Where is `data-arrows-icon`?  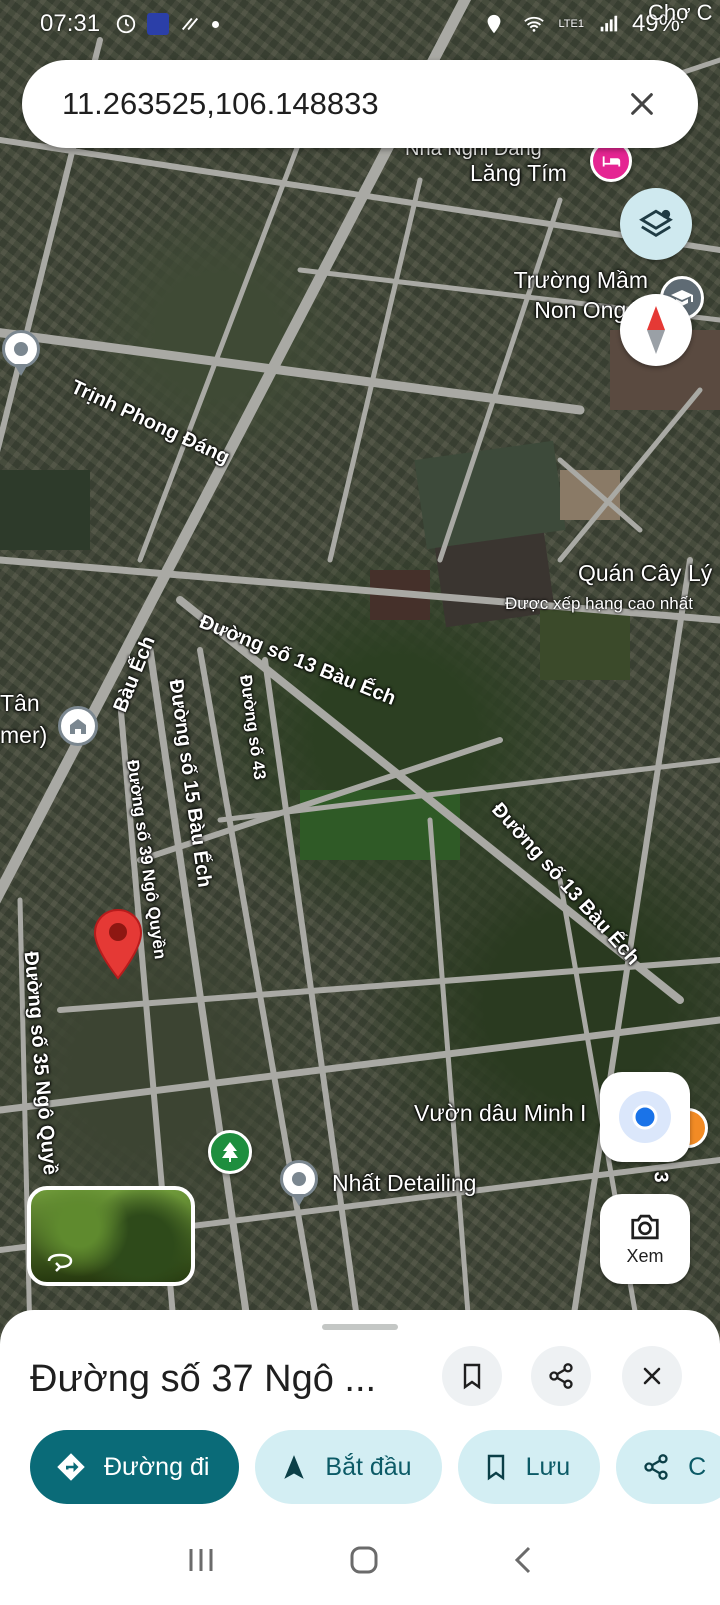 data-arrows-icon is located at coordinates (190, 24).